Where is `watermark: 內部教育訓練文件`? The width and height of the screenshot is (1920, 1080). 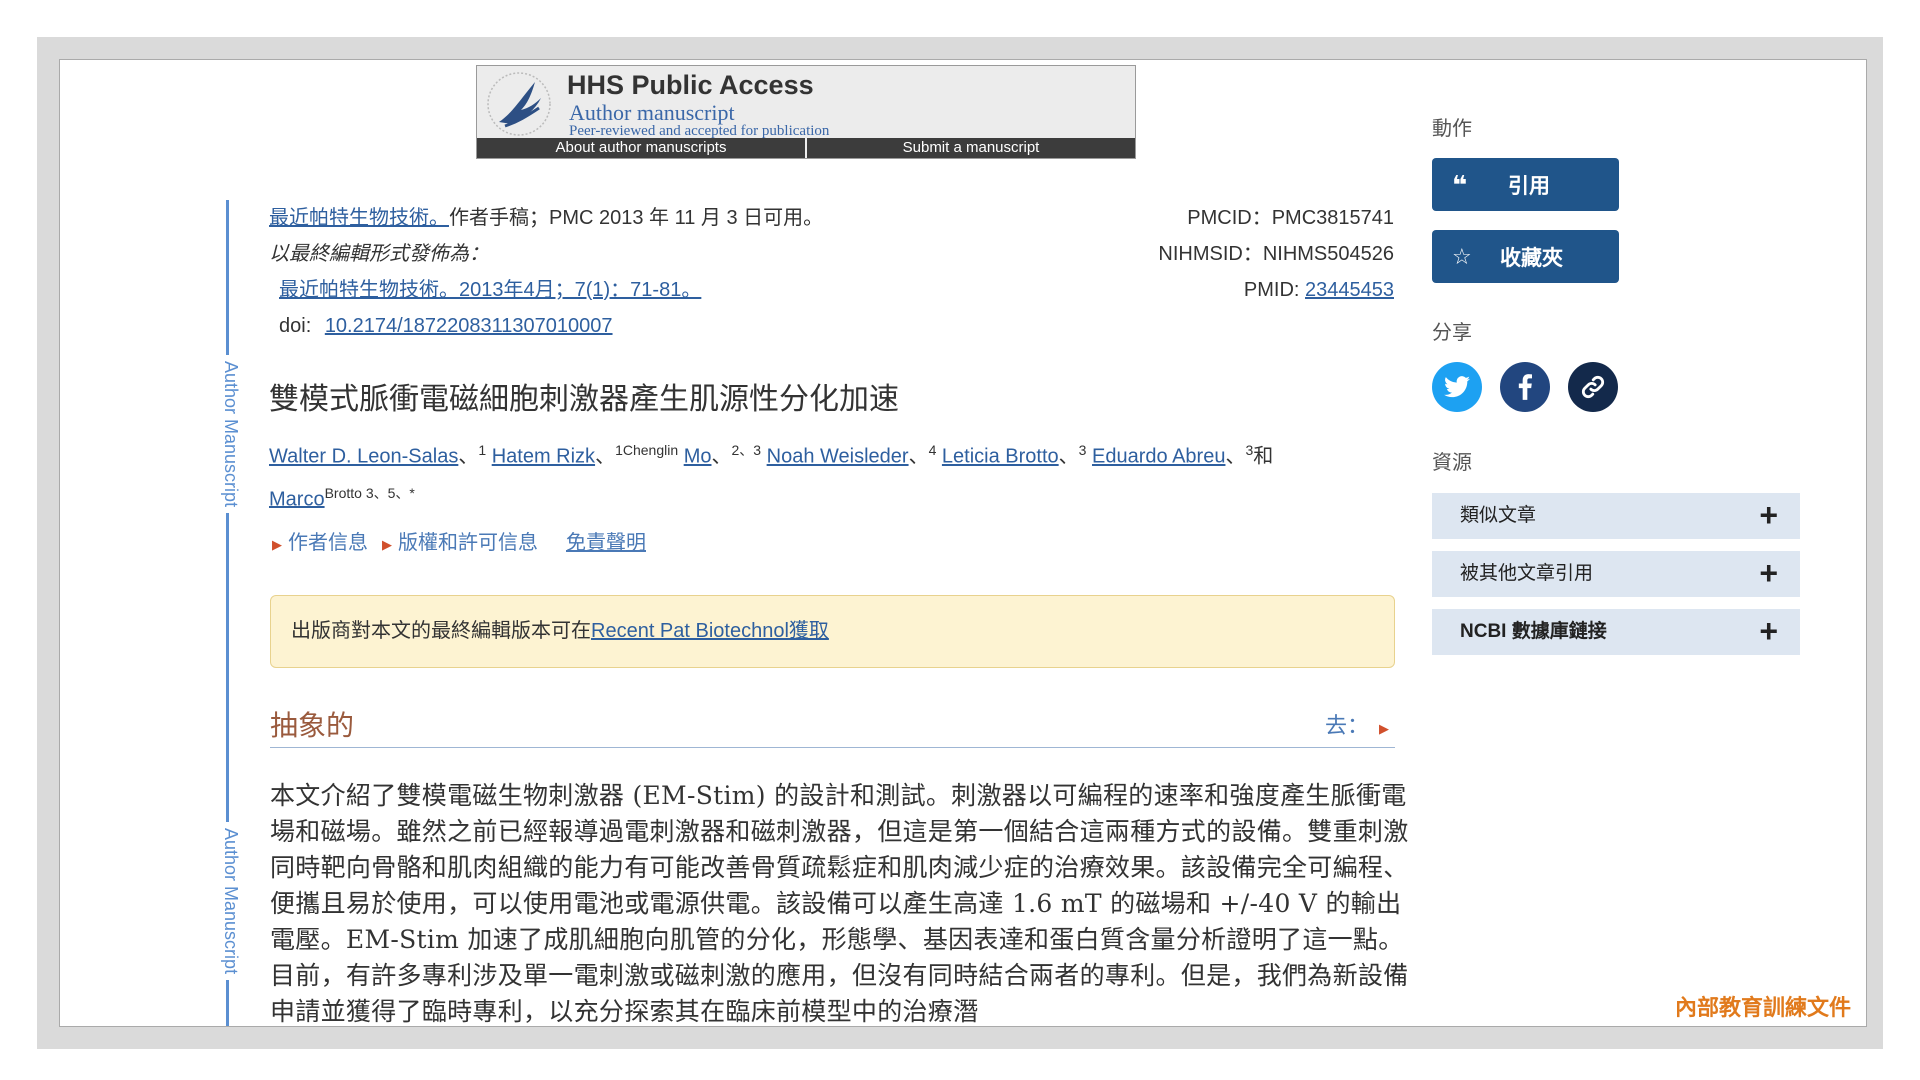
watermark: 內部教育訓練文件 is located at coordinates (1763, 1008).